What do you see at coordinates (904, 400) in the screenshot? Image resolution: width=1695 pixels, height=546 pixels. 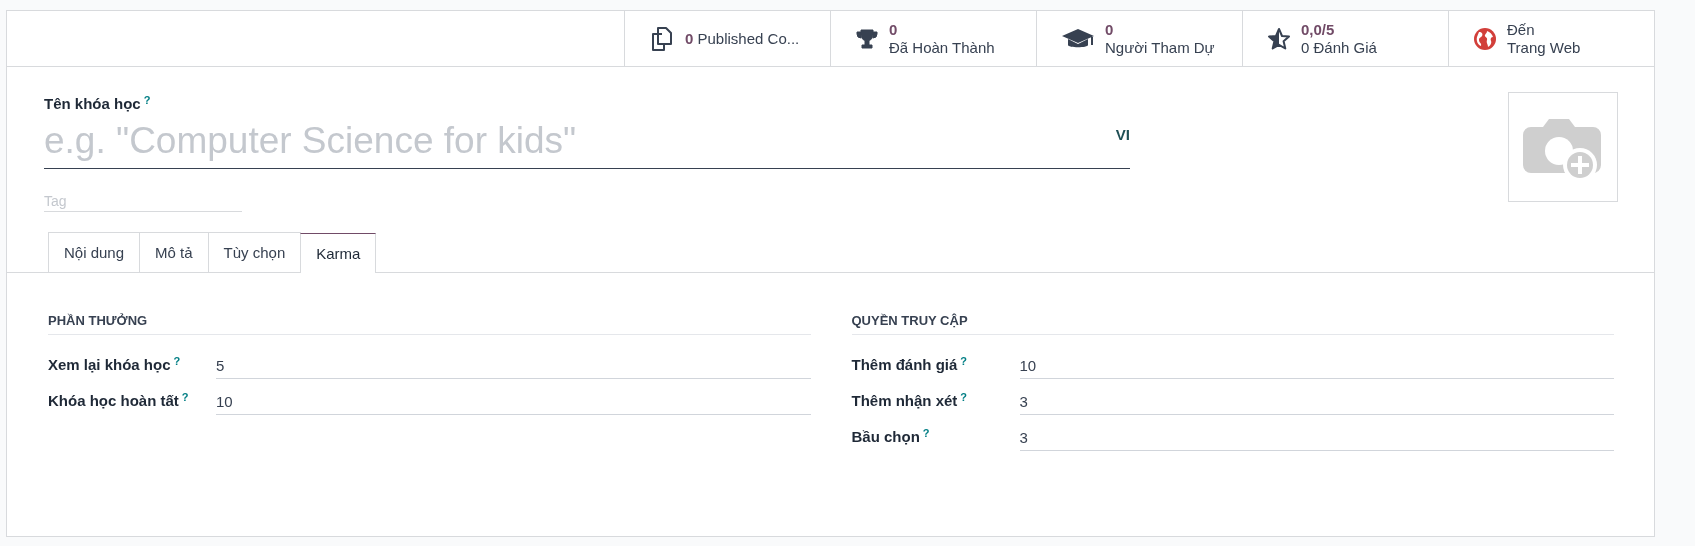 I see `field-label: Thêm nhận xét` at bounding box center [904, 400].